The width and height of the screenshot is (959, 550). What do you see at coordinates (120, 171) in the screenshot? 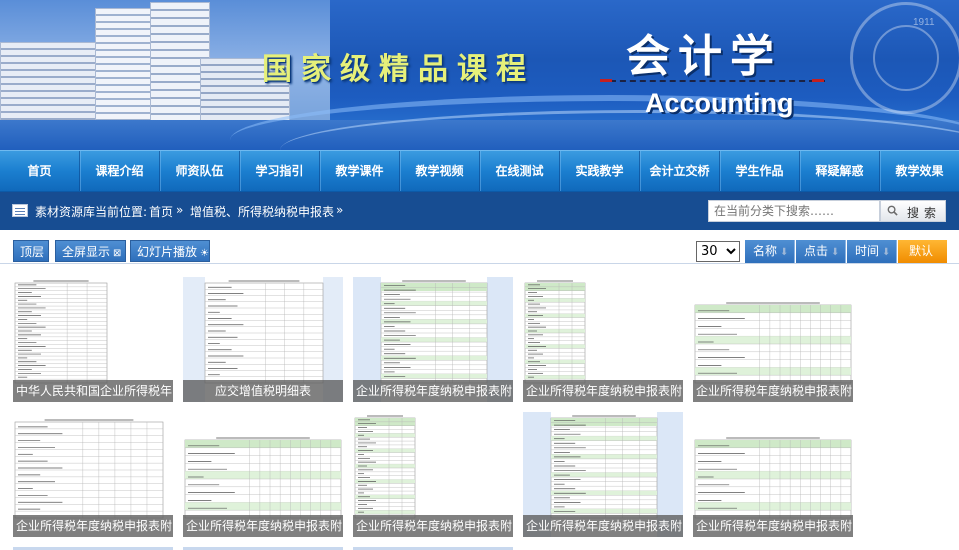
I see `nav-item-course-intro: 课程介绍` at bounding box center [120, 171].